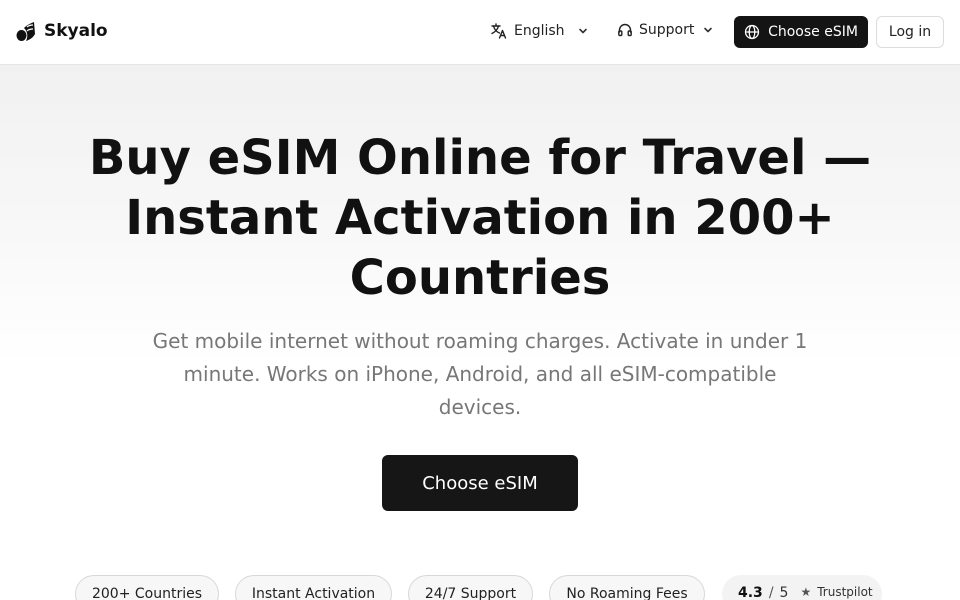 This screenshot has width=960, height=600. Describe the element at coordinates (480, 483) in the screenshot. I see `choose-esim-cta-button: Choose eSIM` at that location.